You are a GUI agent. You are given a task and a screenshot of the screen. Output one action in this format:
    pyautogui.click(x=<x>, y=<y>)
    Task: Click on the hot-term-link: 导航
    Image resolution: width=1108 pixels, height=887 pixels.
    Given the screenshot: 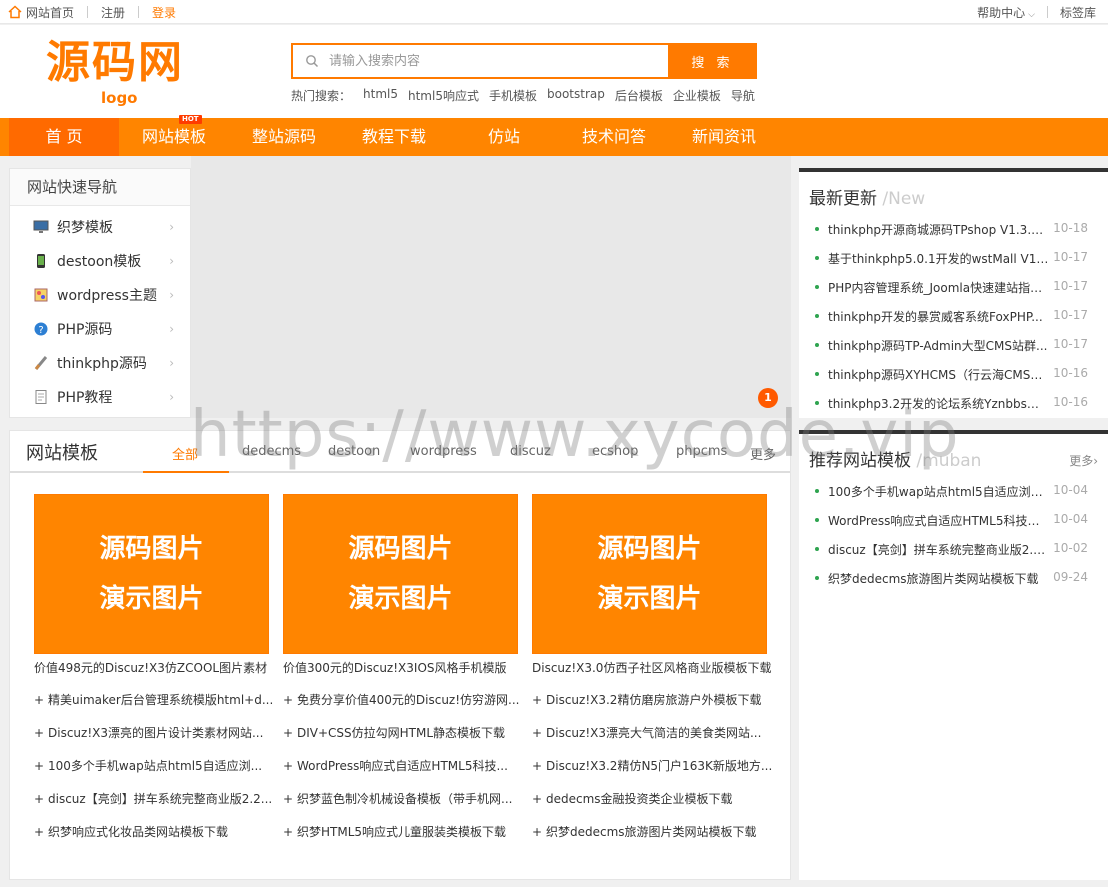 What is the action you would take?
    pyautogui.click(x=743, y=95)
    